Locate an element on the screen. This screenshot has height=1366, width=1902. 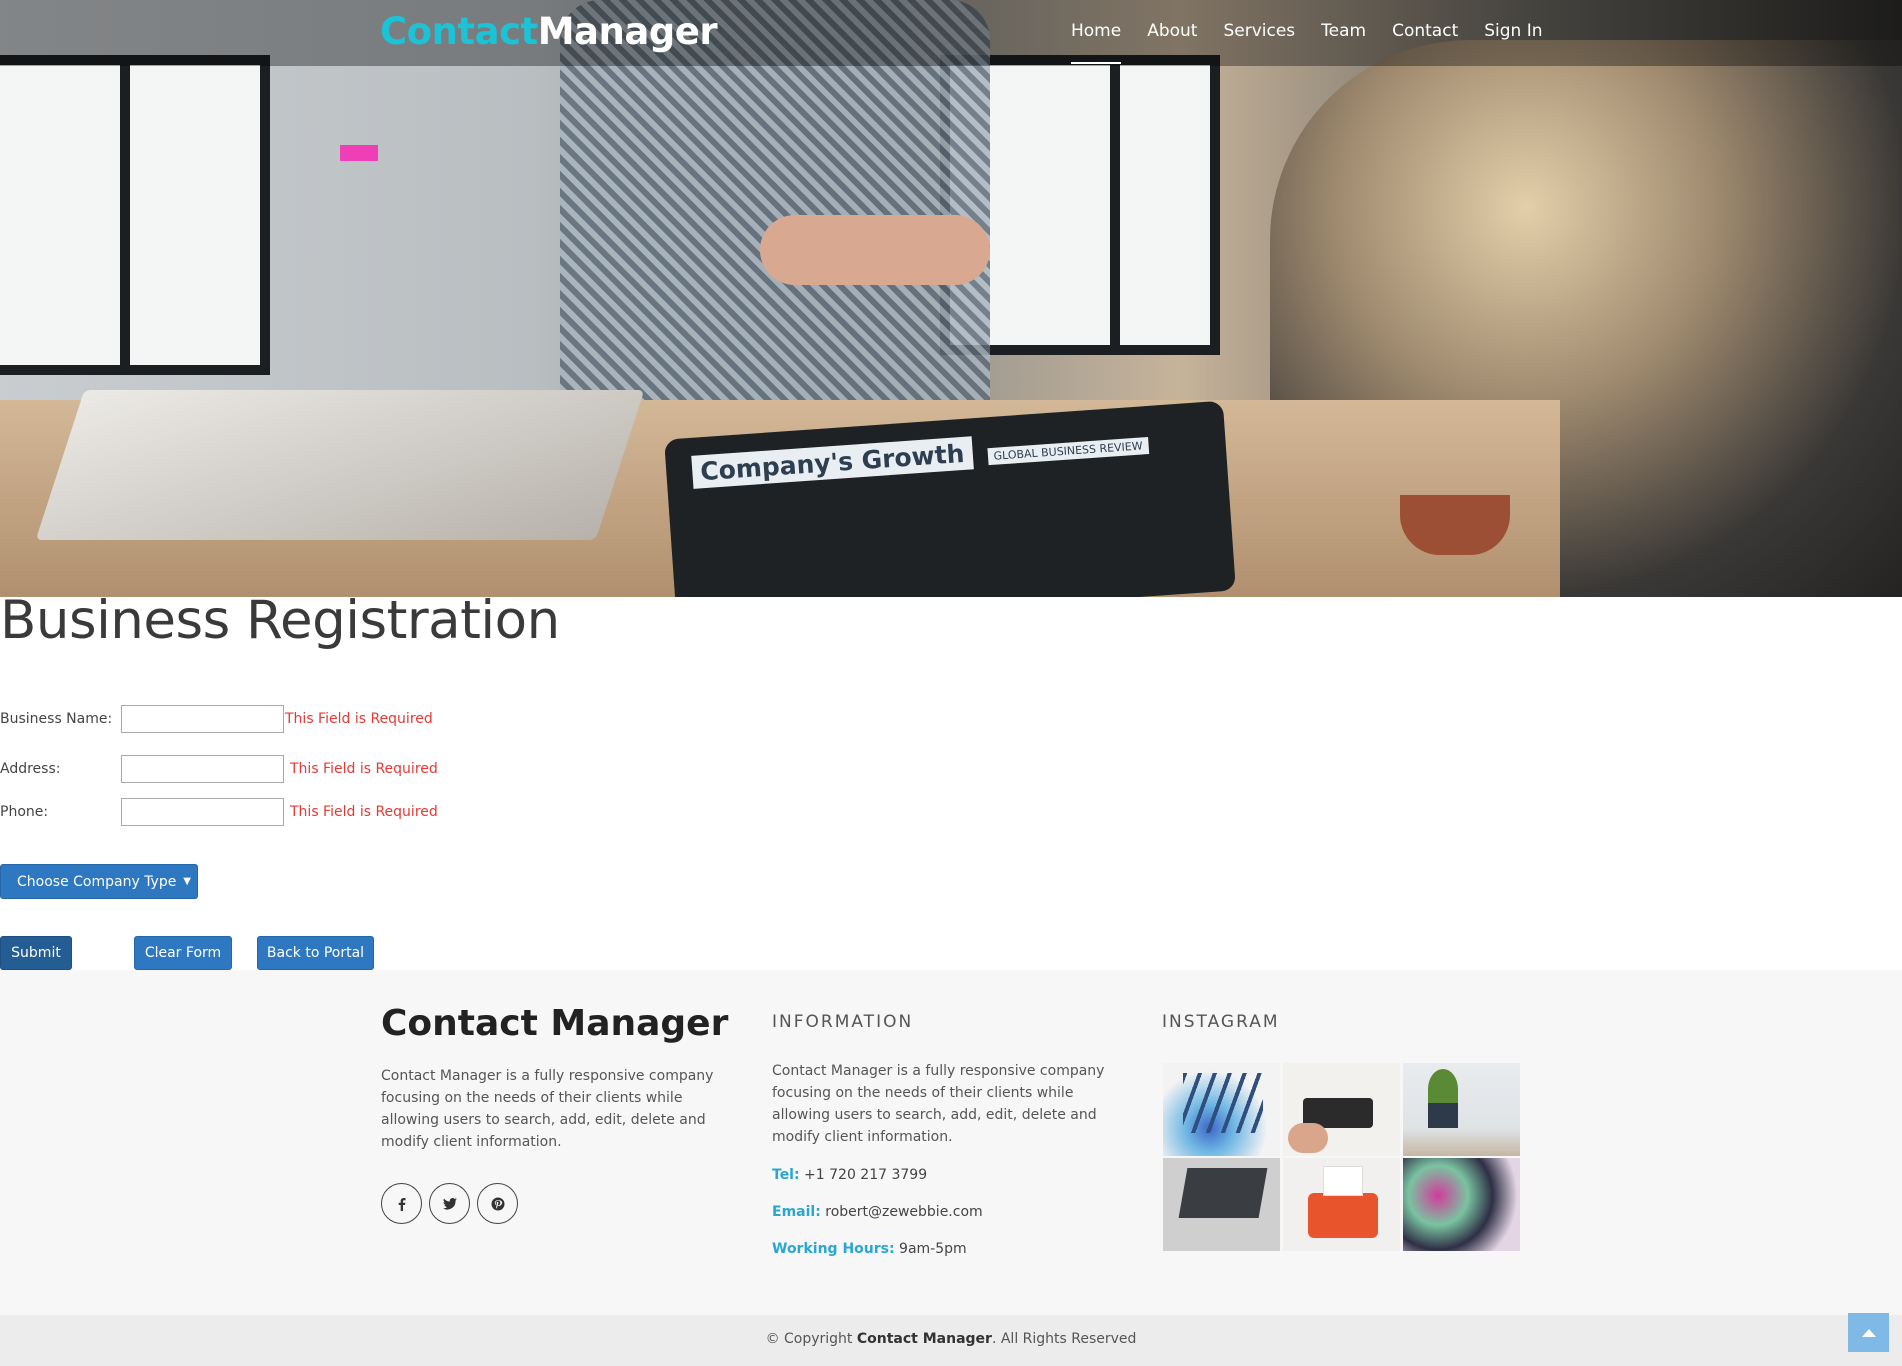
information-heading: INFORMATION is located at coordinates (843, 1022).